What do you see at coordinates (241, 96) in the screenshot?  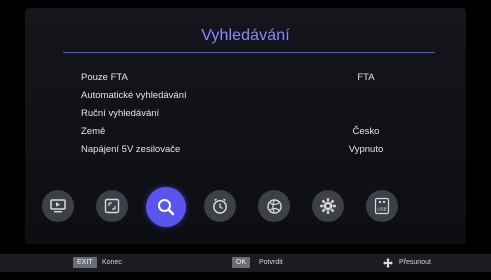 I see `menu-item-auto-search: Automatické vyhledávání` at bounding box center [241, 96].